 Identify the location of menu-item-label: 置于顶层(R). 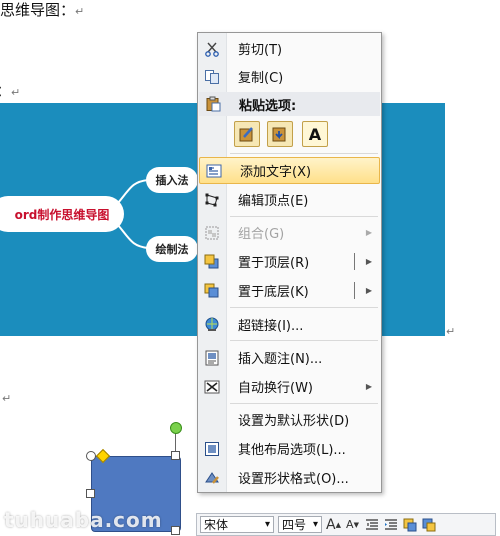
(274, 263).